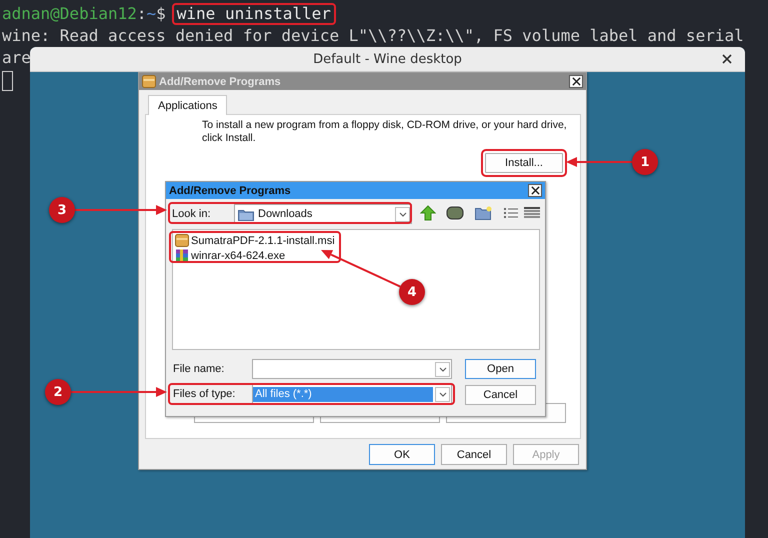  I want to click on terminal-command: wine uninstaller, so click(254, 14).